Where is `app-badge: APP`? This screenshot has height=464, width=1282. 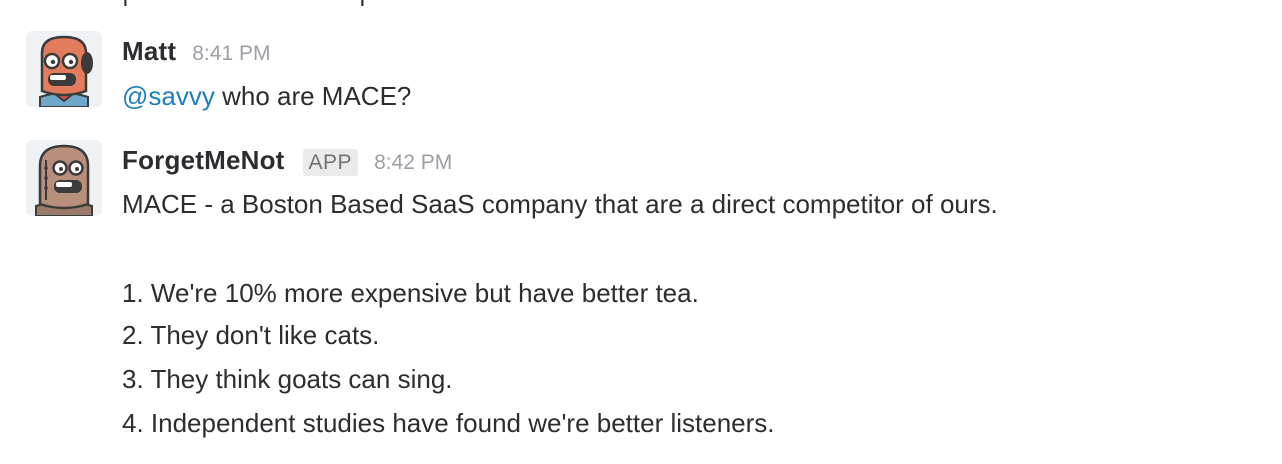 app-badge: APP is located at coordinates (330, 162).